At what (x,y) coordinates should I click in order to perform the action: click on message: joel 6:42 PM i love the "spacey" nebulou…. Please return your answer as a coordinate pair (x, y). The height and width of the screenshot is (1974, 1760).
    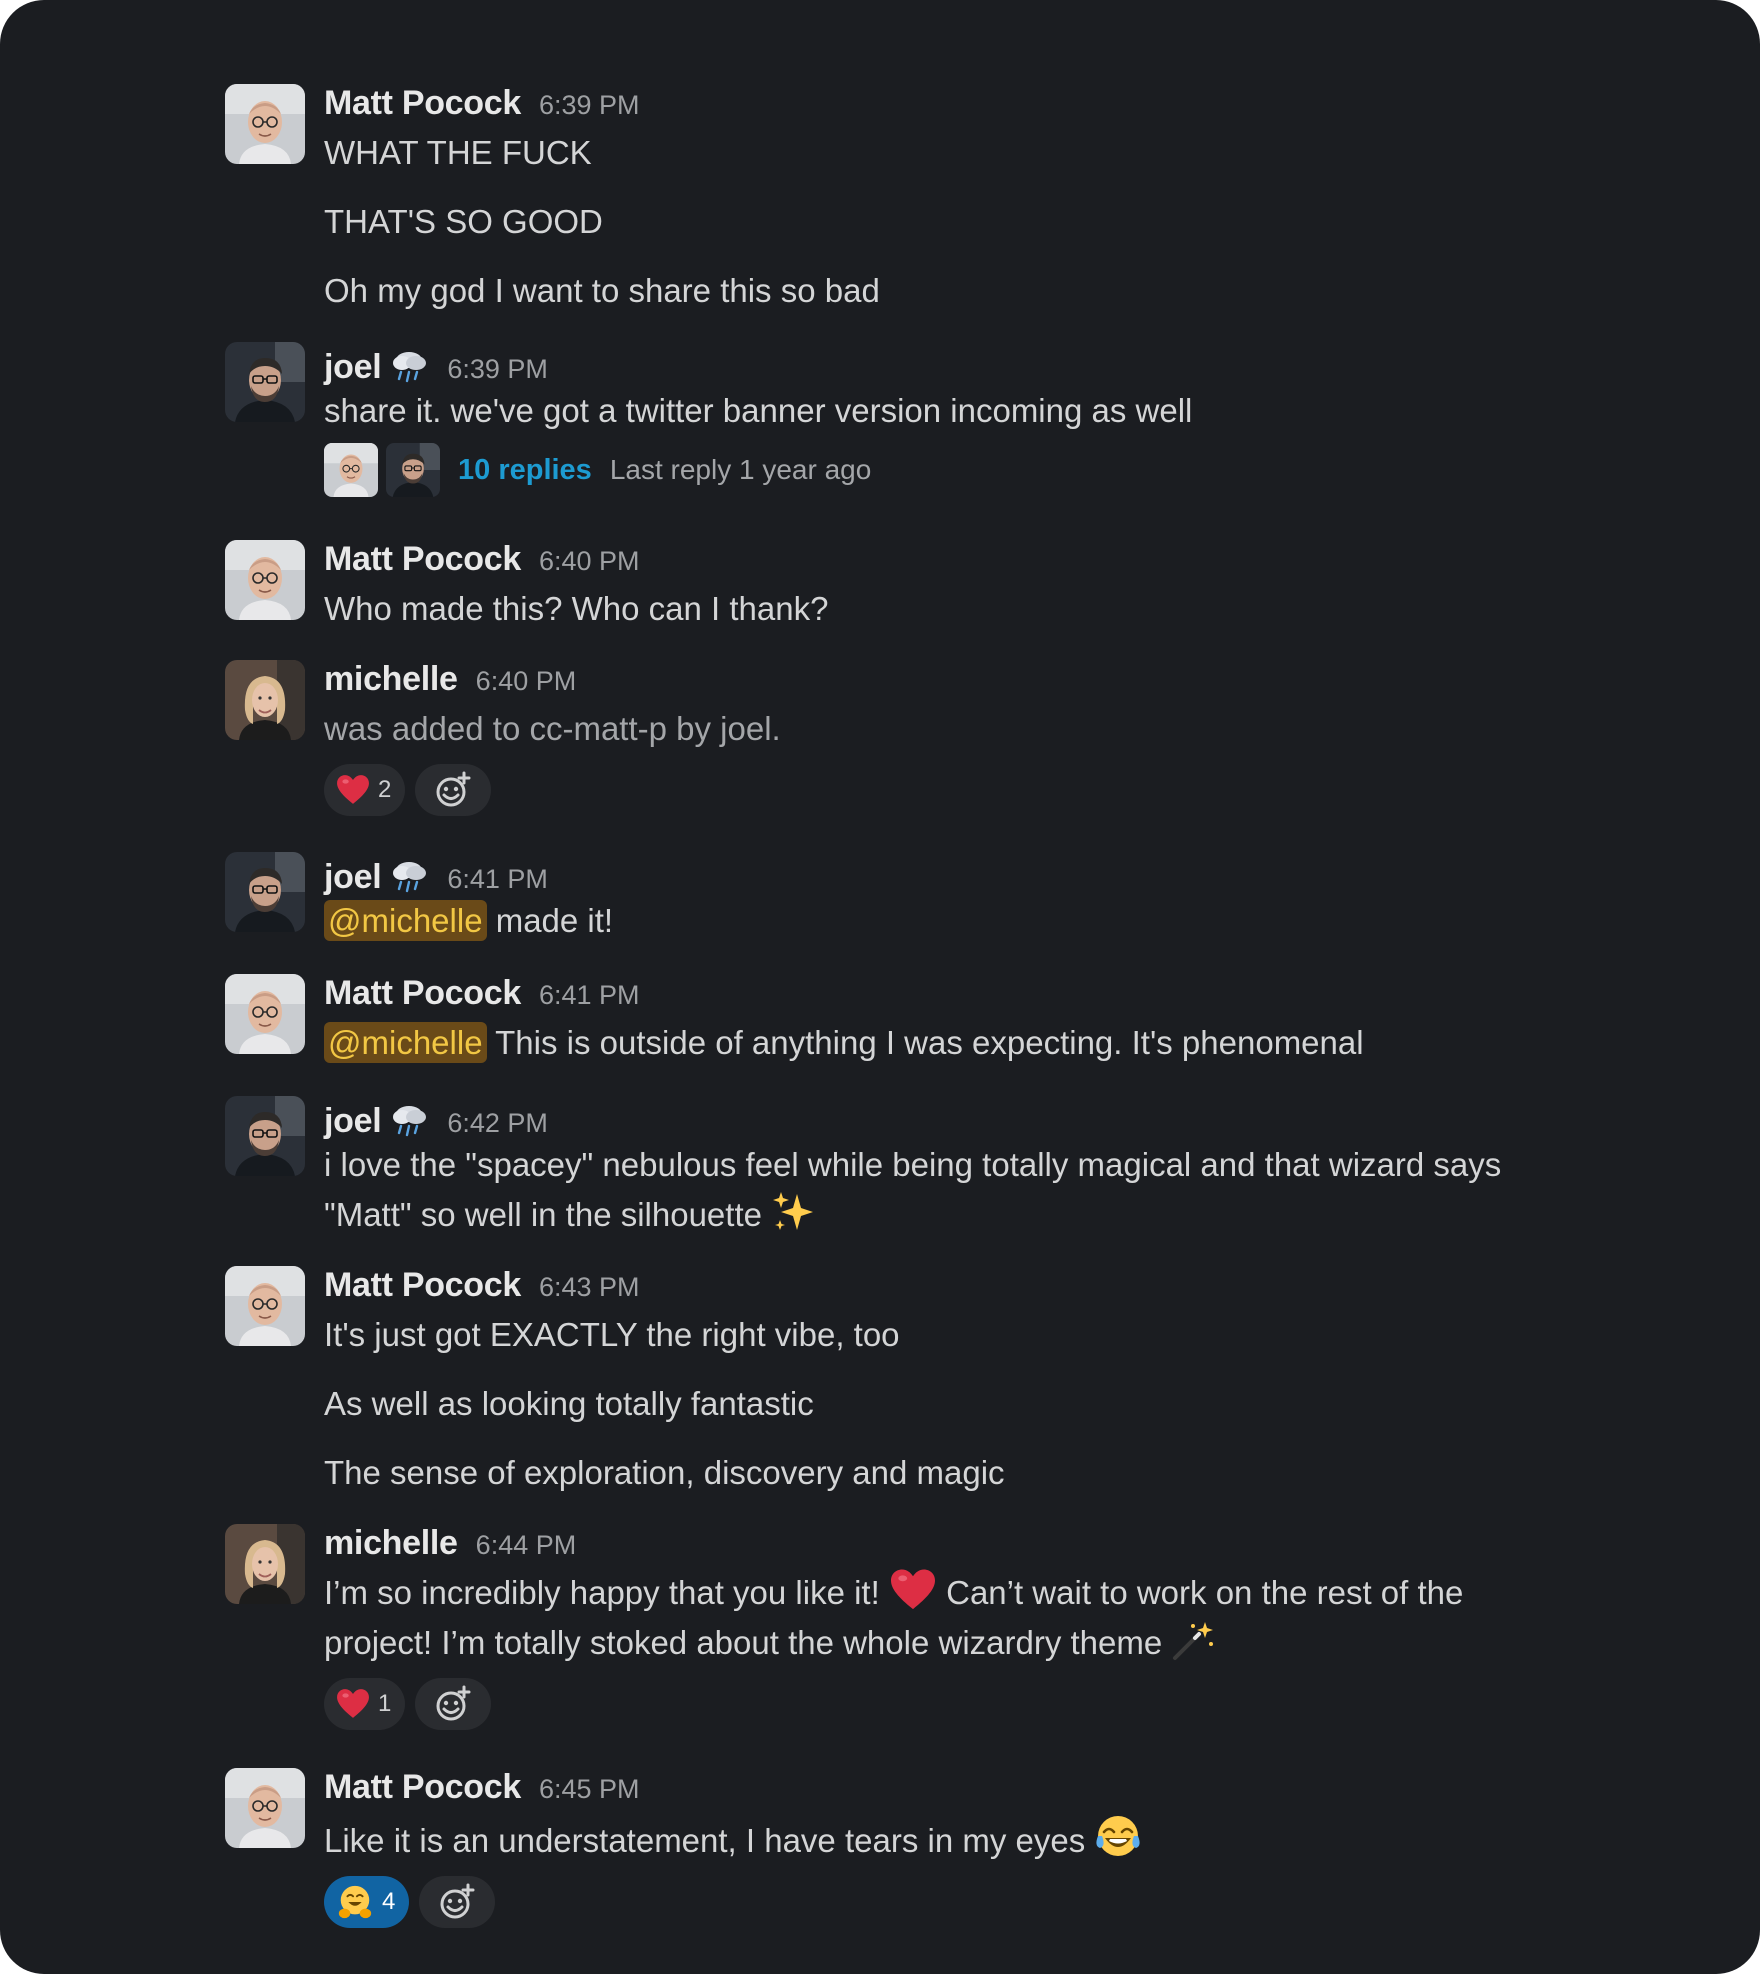
    Looking at the image, I should click on (912, 1168).